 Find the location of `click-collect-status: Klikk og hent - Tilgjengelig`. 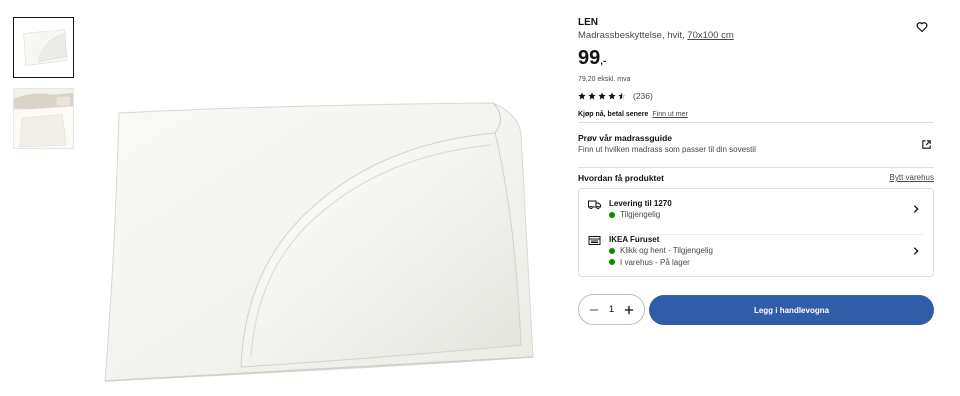

click-collect-status: Klikk og hent - Tilgjengelig is located at coordinates (661, 251).